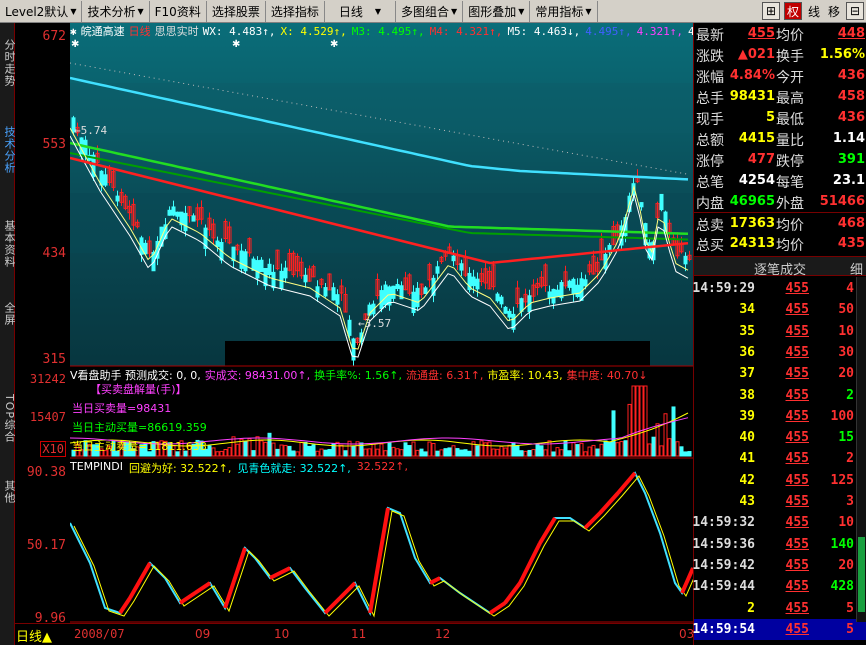 The width and height of the screenshot is (866, 645). I want to click on indicator-value: 4.321↑,, so click(660, 31).